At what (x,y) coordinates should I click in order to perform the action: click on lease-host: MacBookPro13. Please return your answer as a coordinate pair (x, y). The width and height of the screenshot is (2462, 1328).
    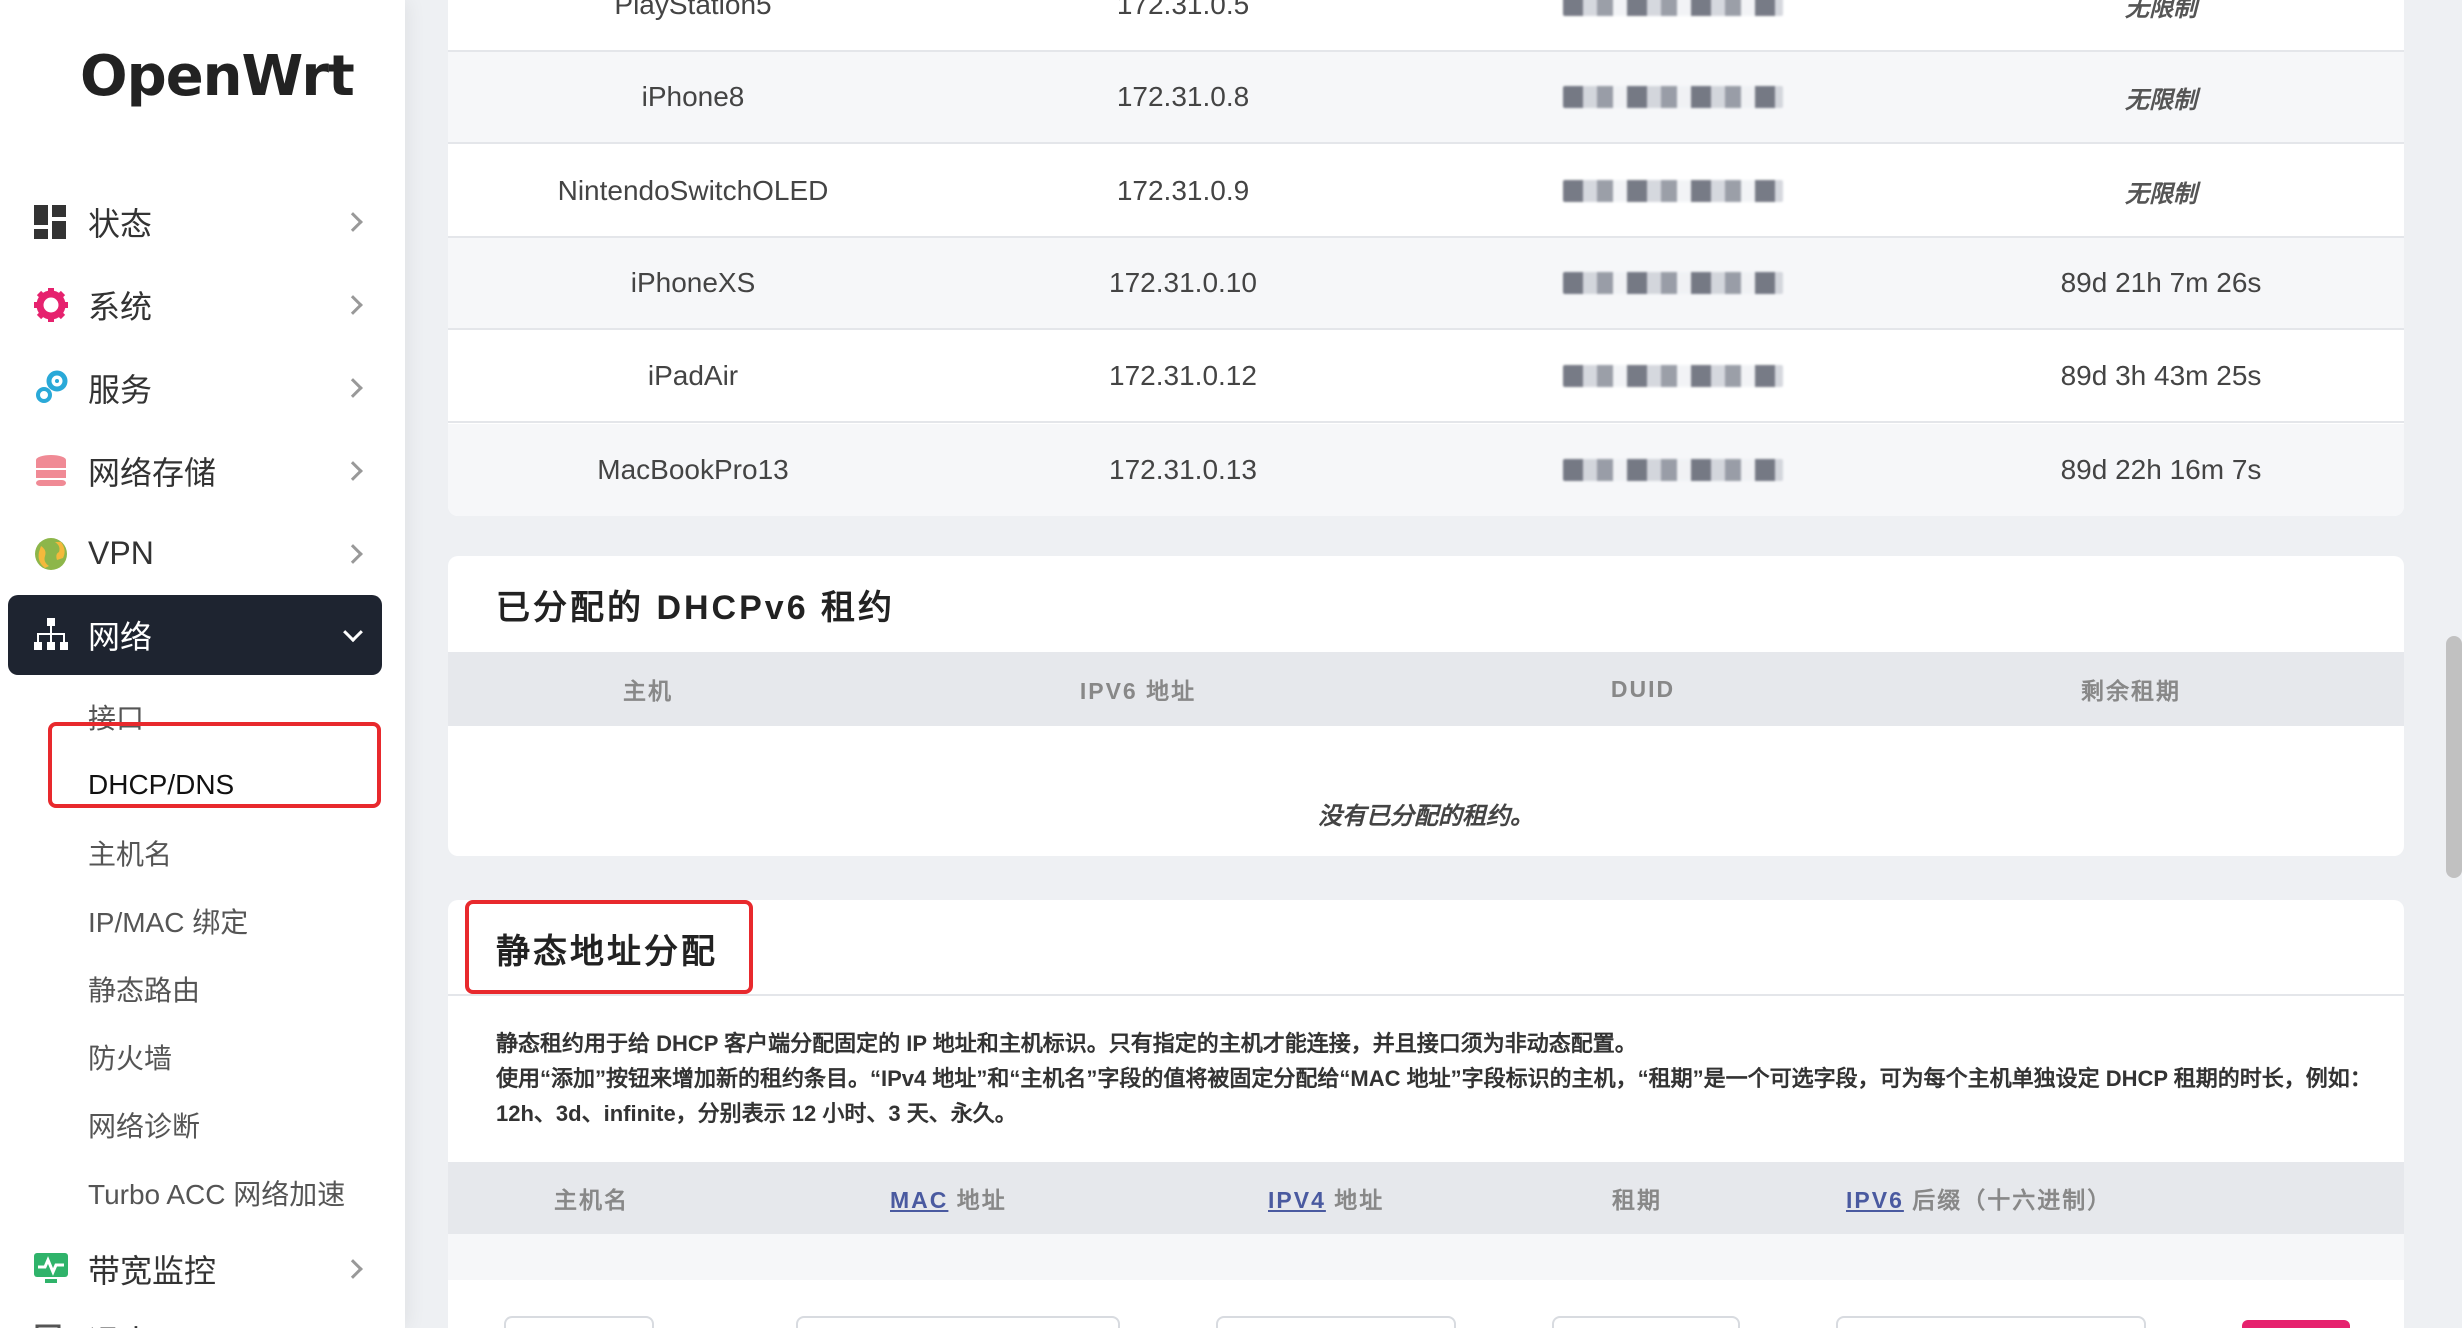
    Looking at the image, I should click on (693, 469).